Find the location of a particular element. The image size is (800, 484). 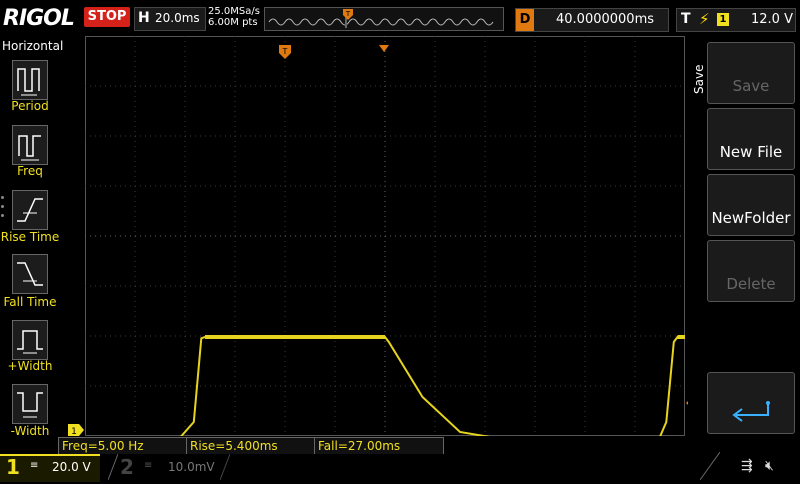

measurement-rise: Rise=5.400ms is located at coordinates (251, 446).